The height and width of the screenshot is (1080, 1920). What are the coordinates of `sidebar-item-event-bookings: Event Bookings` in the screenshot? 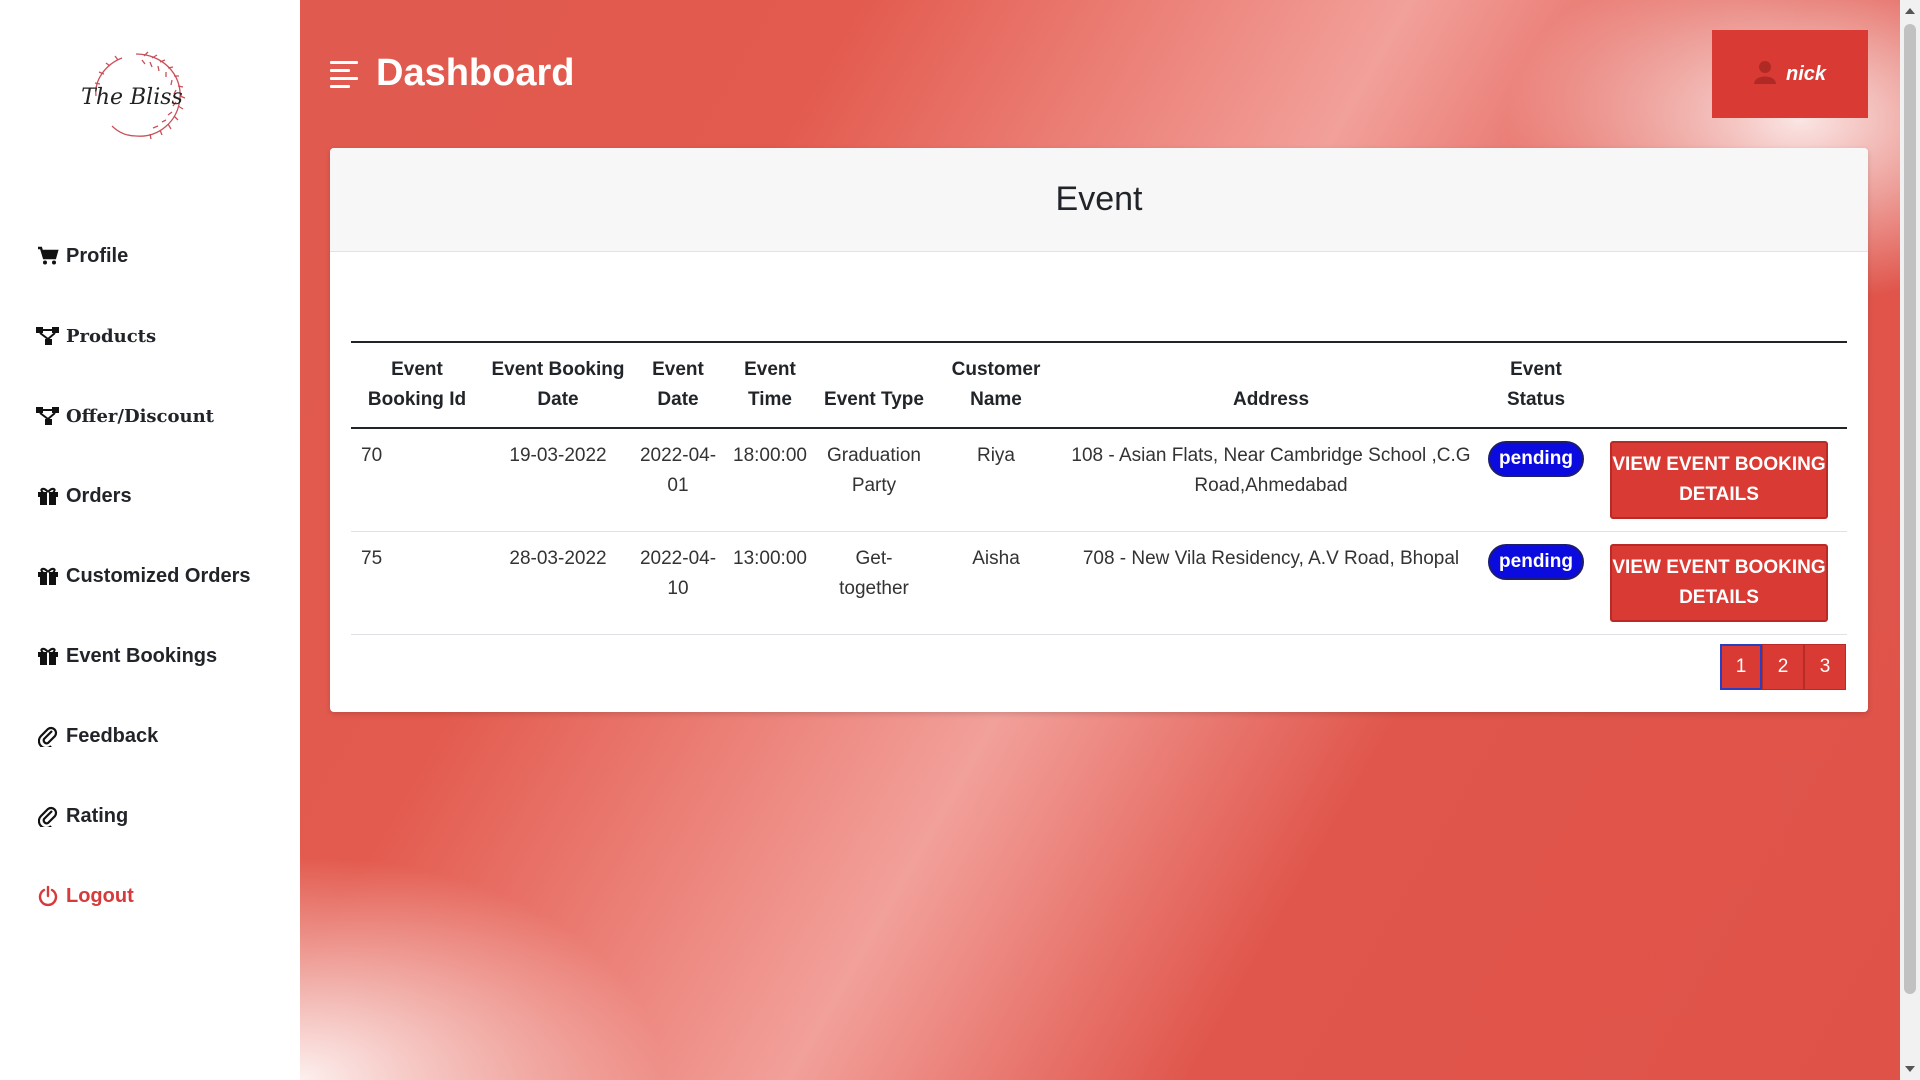 It's located at (161, 656).